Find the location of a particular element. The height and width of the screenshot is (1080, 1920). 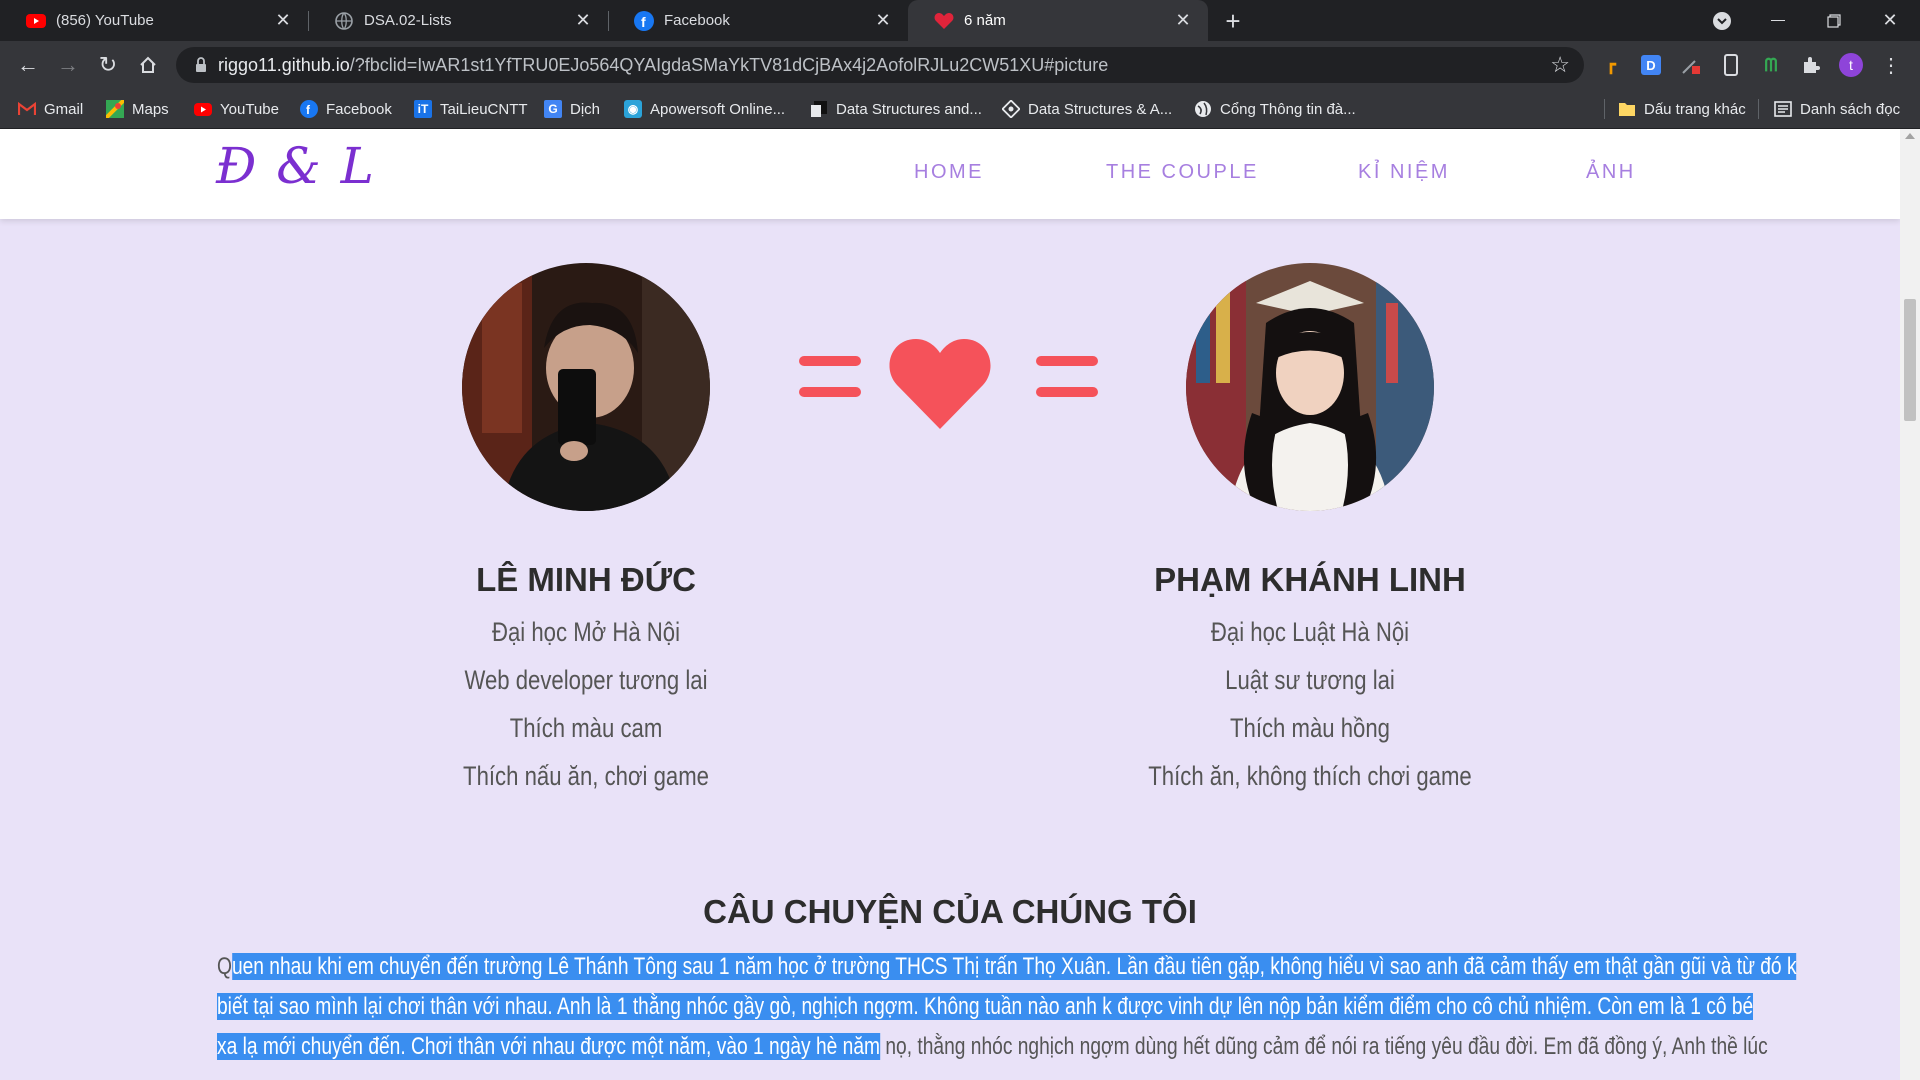

bookmark-facebook: f Facebook is located at coordinates (346, 109).